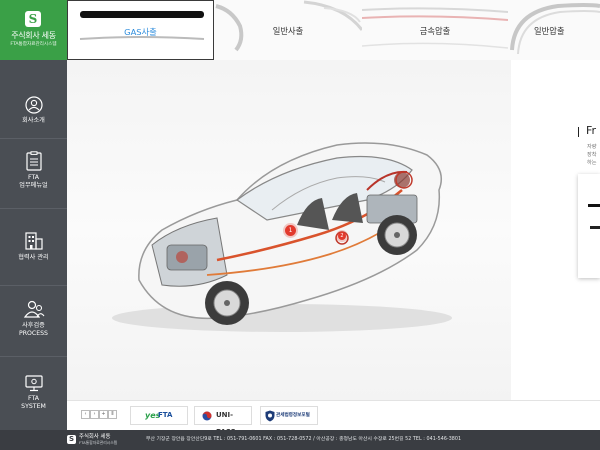 The width and height of the screenshot is (600, 450). What do you see at coordinates (591, 130) in the screenshot?
I see `panel-title: Fr` at bounding box center [591, 130].